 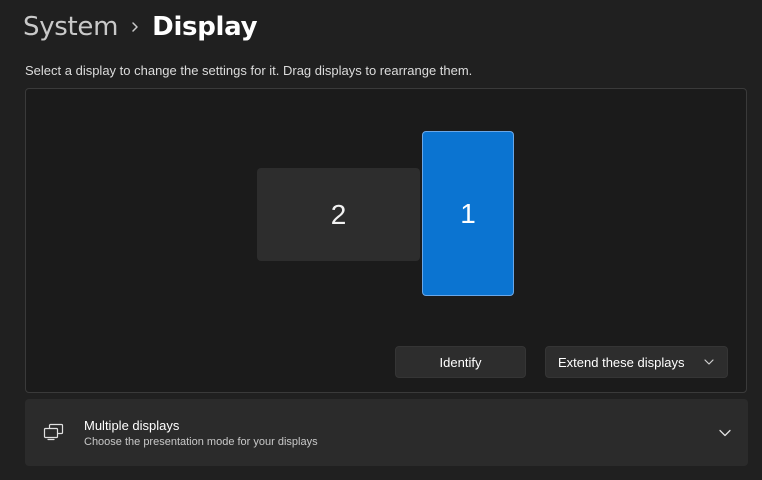 I want to click on monitor-1: 1, so click(x=468, y=213).